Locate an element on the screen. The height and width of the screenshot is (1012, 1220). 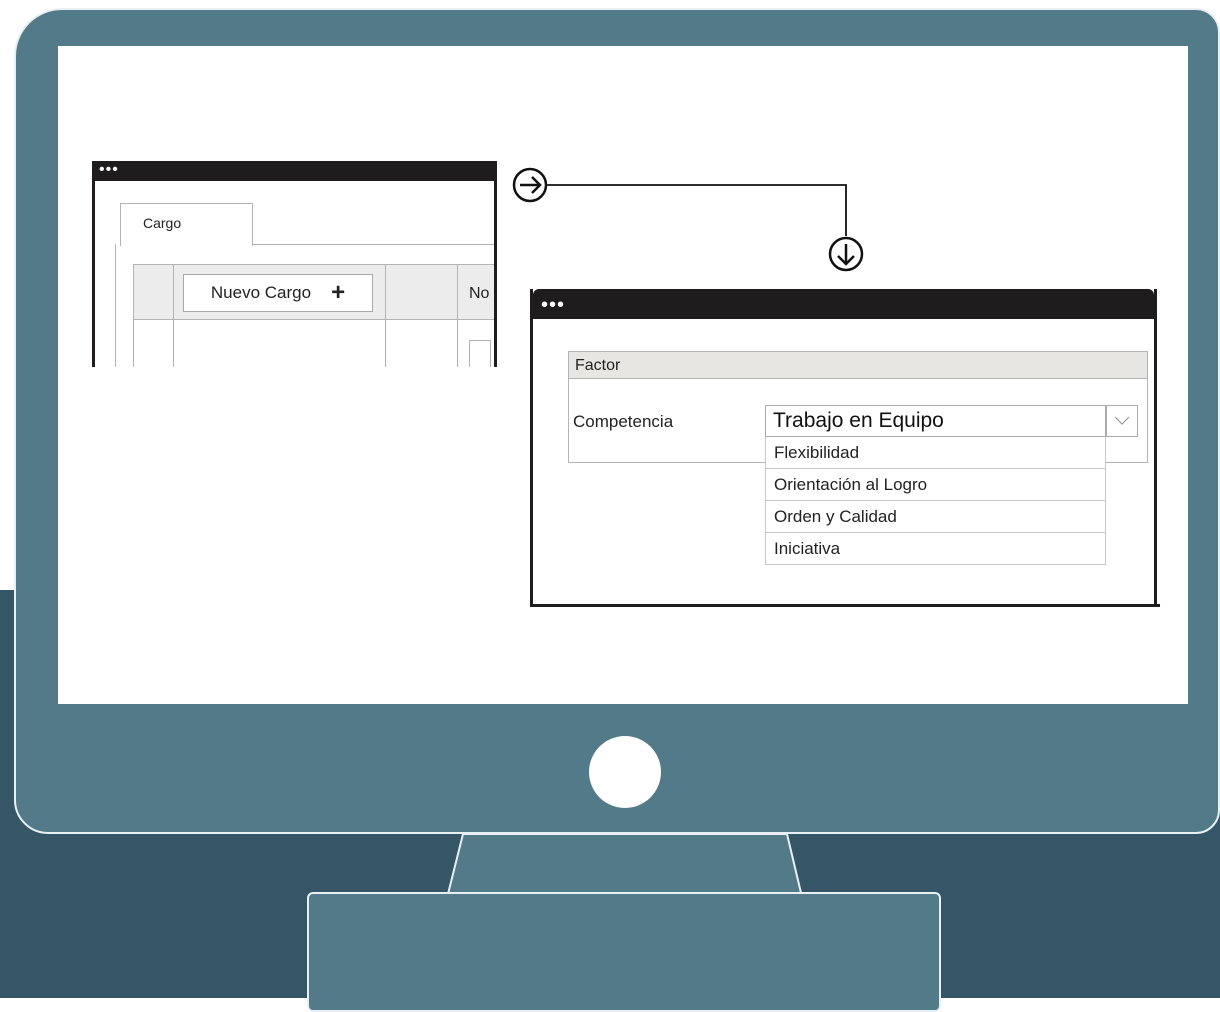
column-header-partial: No is located at coordinates (479, 293).